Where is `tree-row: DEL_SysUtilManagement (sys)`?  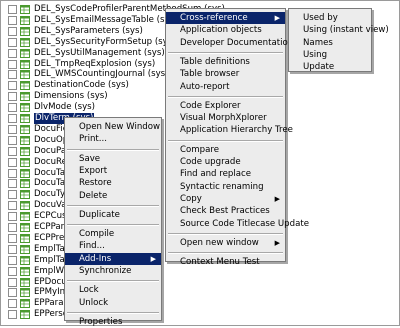
tree-row: DEL_SysUtilManagement (sys) is located at coordinates (86, 53).